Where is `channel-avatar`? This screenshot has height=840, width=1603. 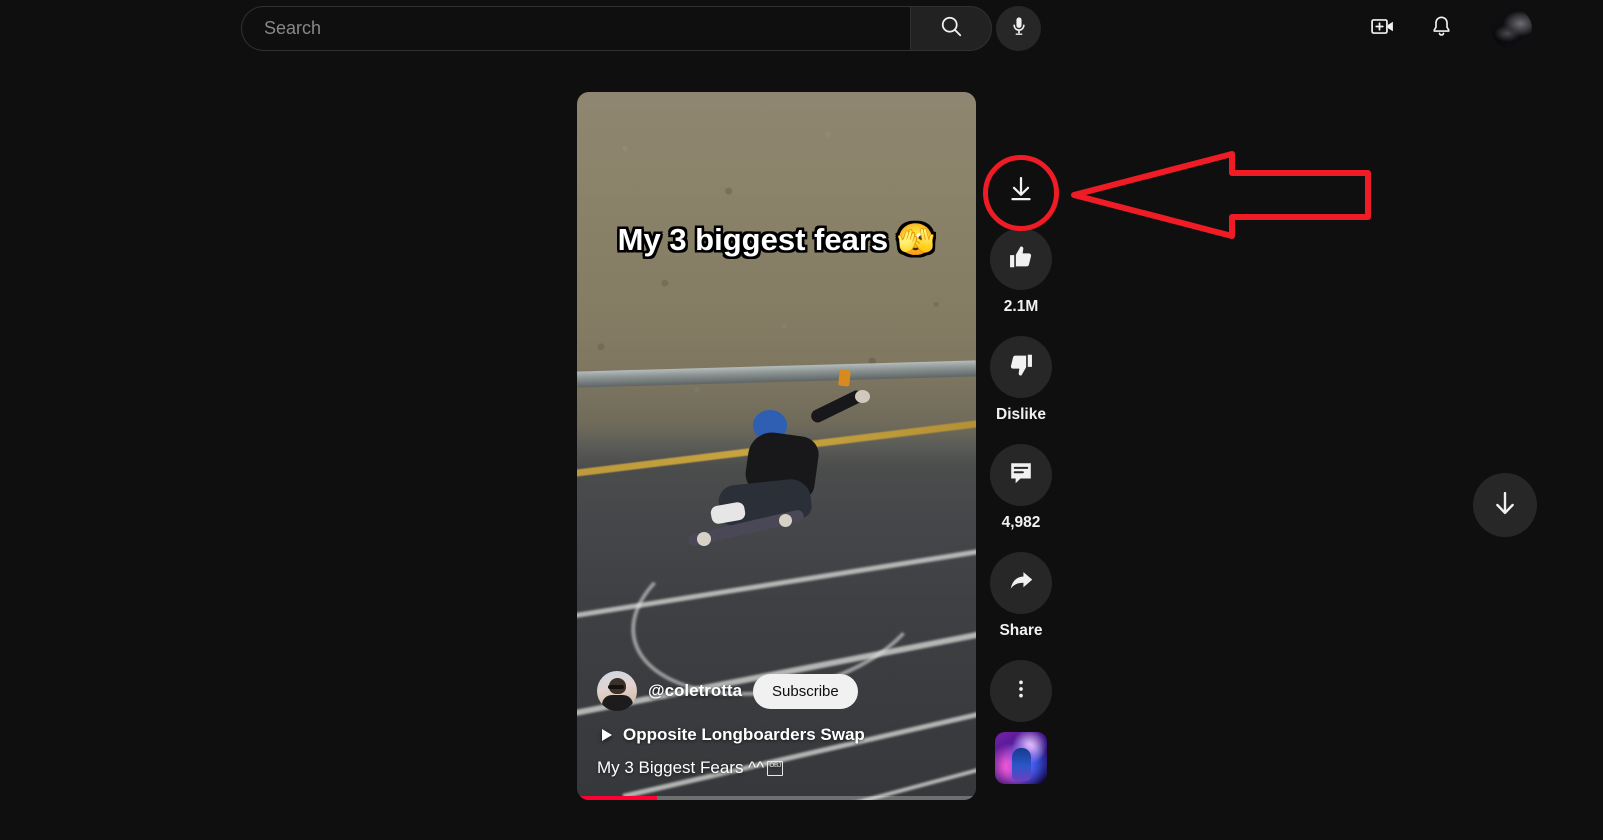 channel-avatar is located at coordinates (617, 691).